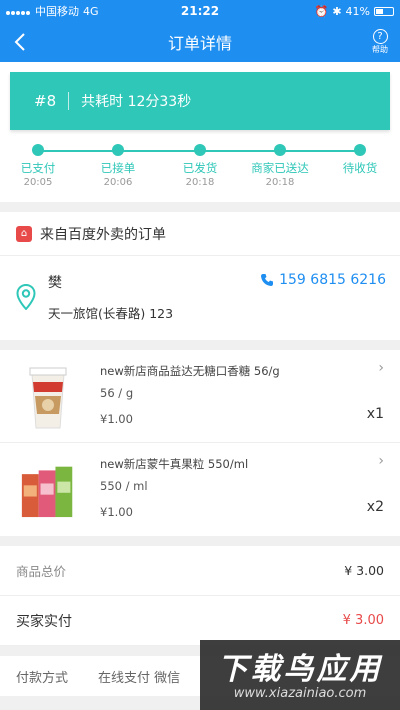  I want to click on watermark-overlay: 下载鸟应用 www.xiazainiao.com, so click(300, 675).